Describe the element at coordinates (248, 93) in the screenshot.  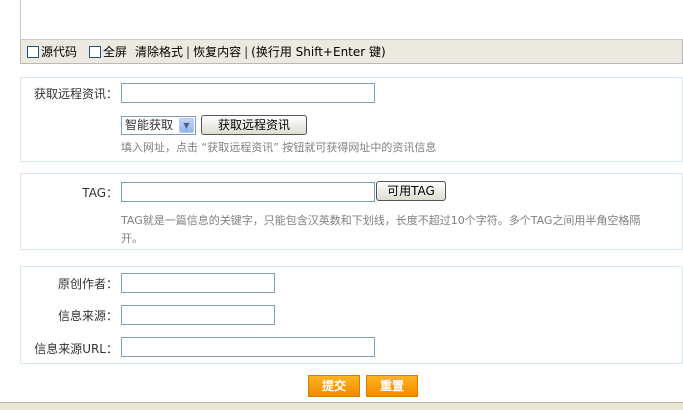
I see `remote-url-input` at that location.